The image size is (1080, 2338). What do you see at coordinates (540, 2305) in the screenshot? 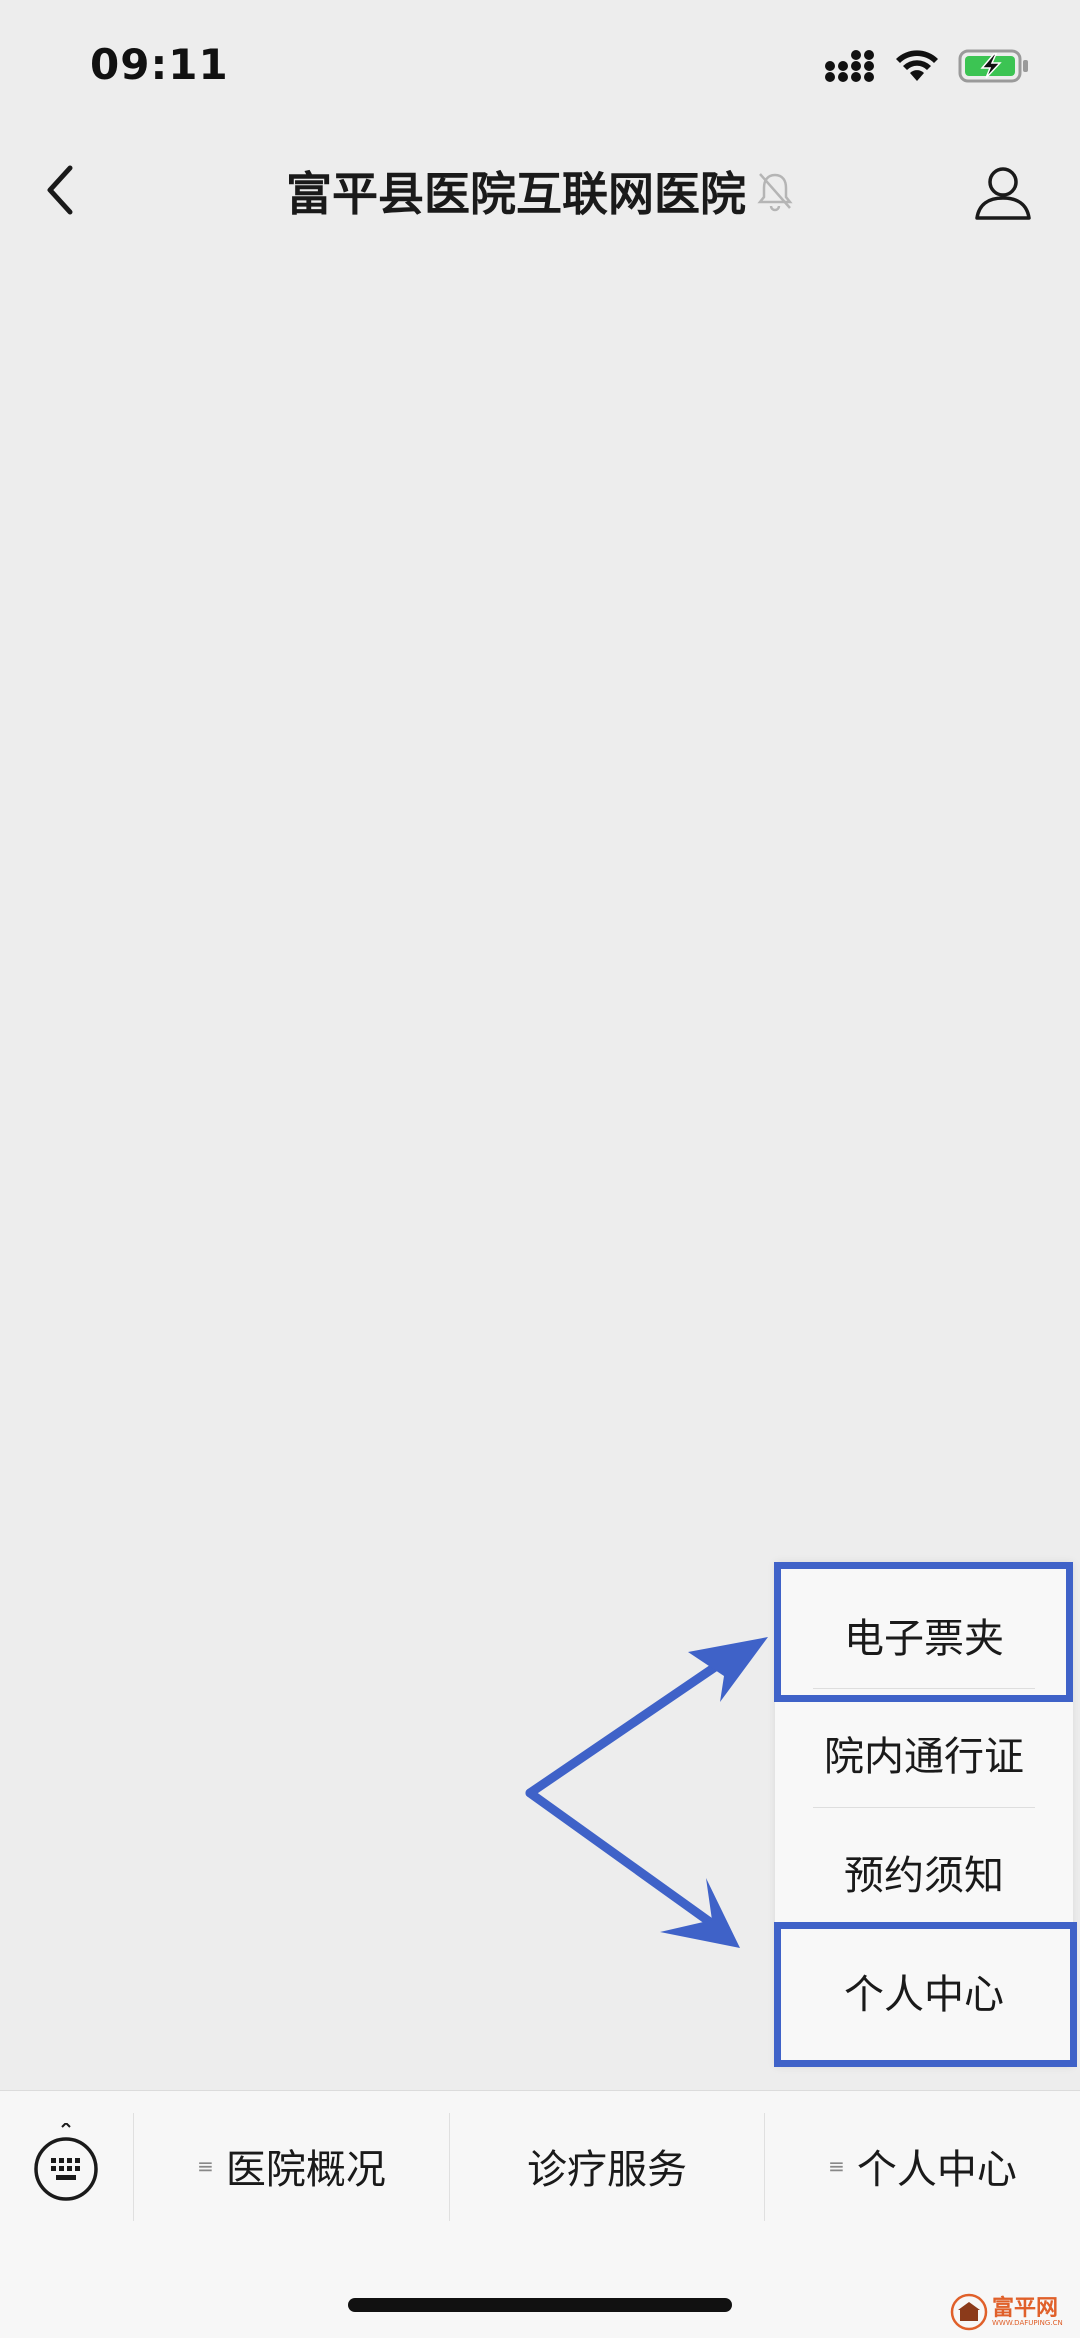
I see `home-indicator` at bounding box center [540, 2305].